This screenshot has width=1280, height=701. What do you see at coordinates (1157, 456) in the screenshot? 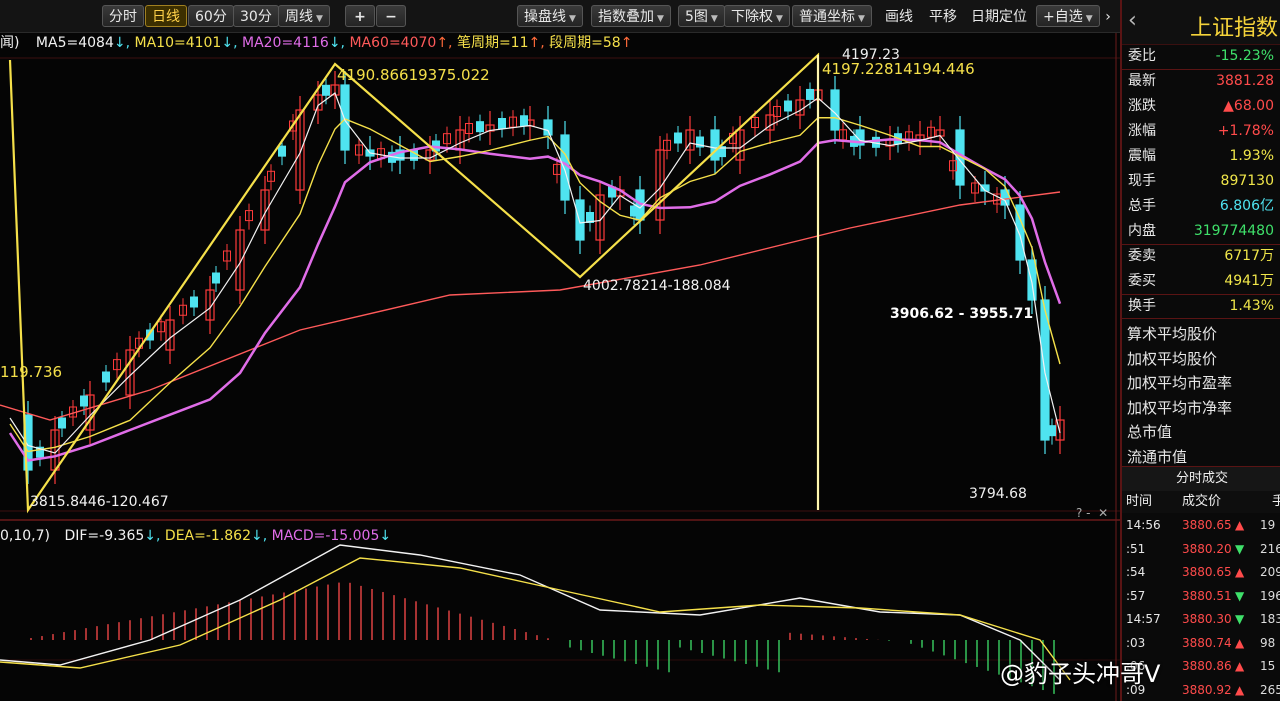
I see `menu-item: 流通市值` at bounding box center [1157, 456].